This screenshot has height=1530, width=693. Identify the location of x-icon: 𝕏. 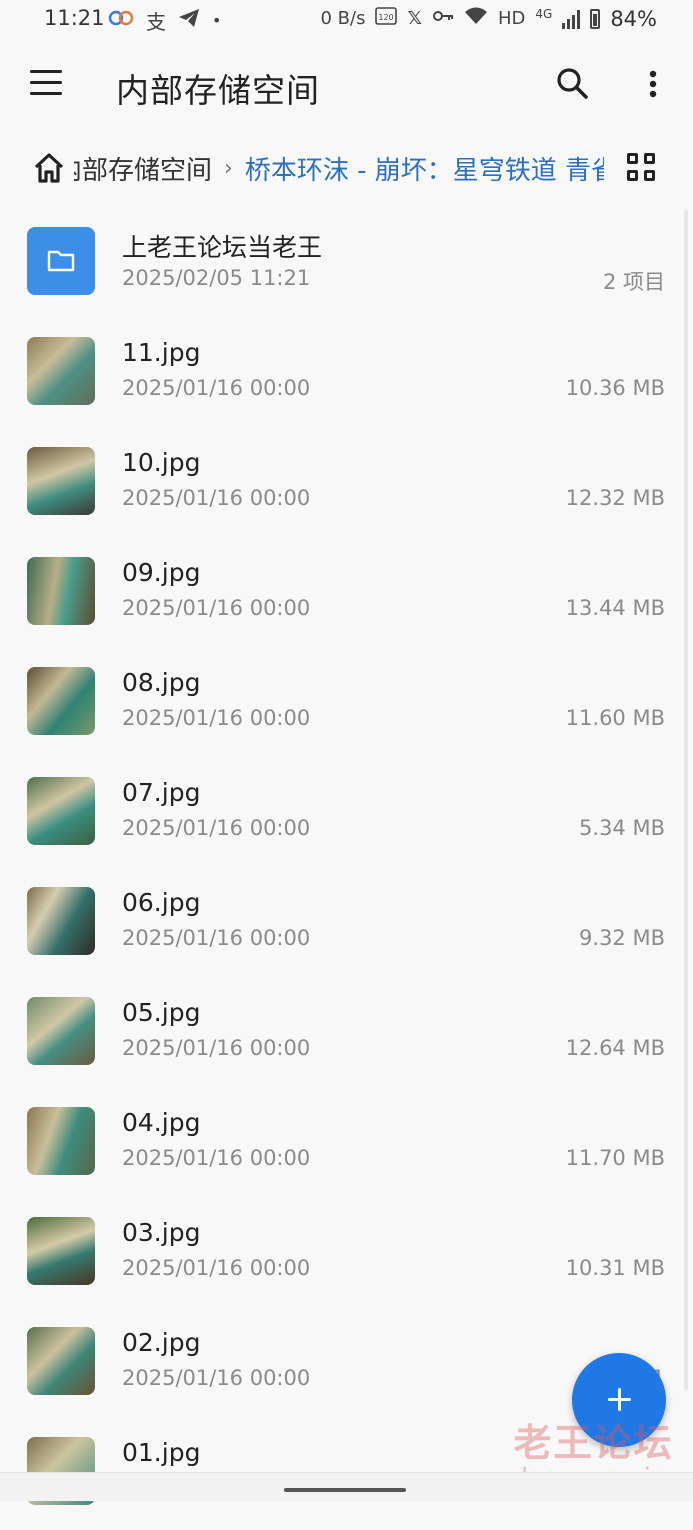
(414, 18).